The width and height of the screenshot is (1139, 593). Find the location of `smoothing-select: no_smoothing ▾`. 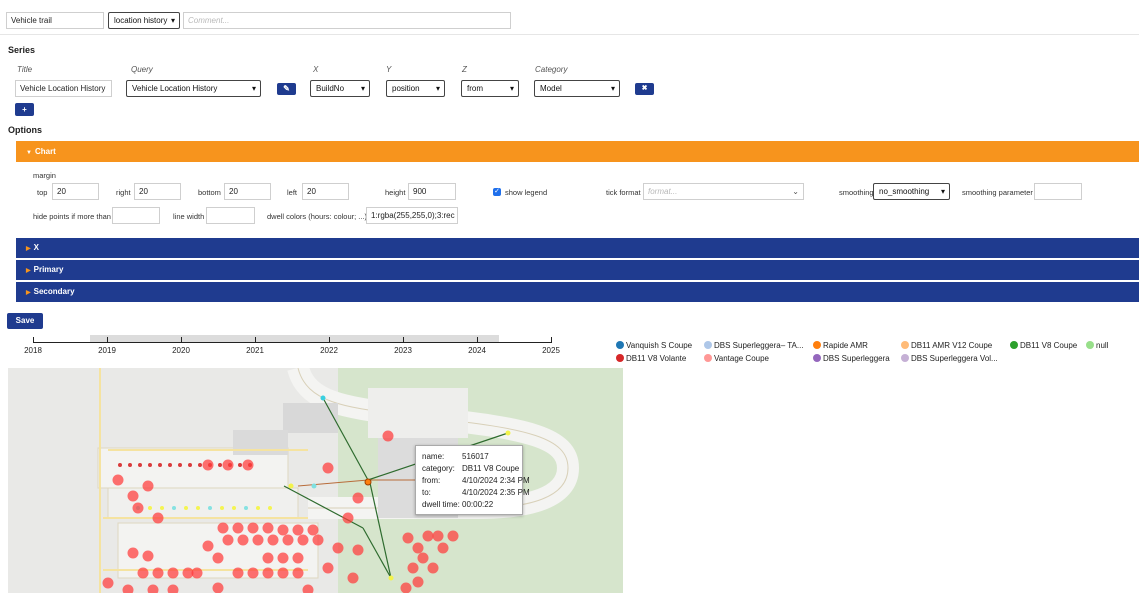

smoothing-select: no_smoothing ▾ is located at coordinates (911, 191).